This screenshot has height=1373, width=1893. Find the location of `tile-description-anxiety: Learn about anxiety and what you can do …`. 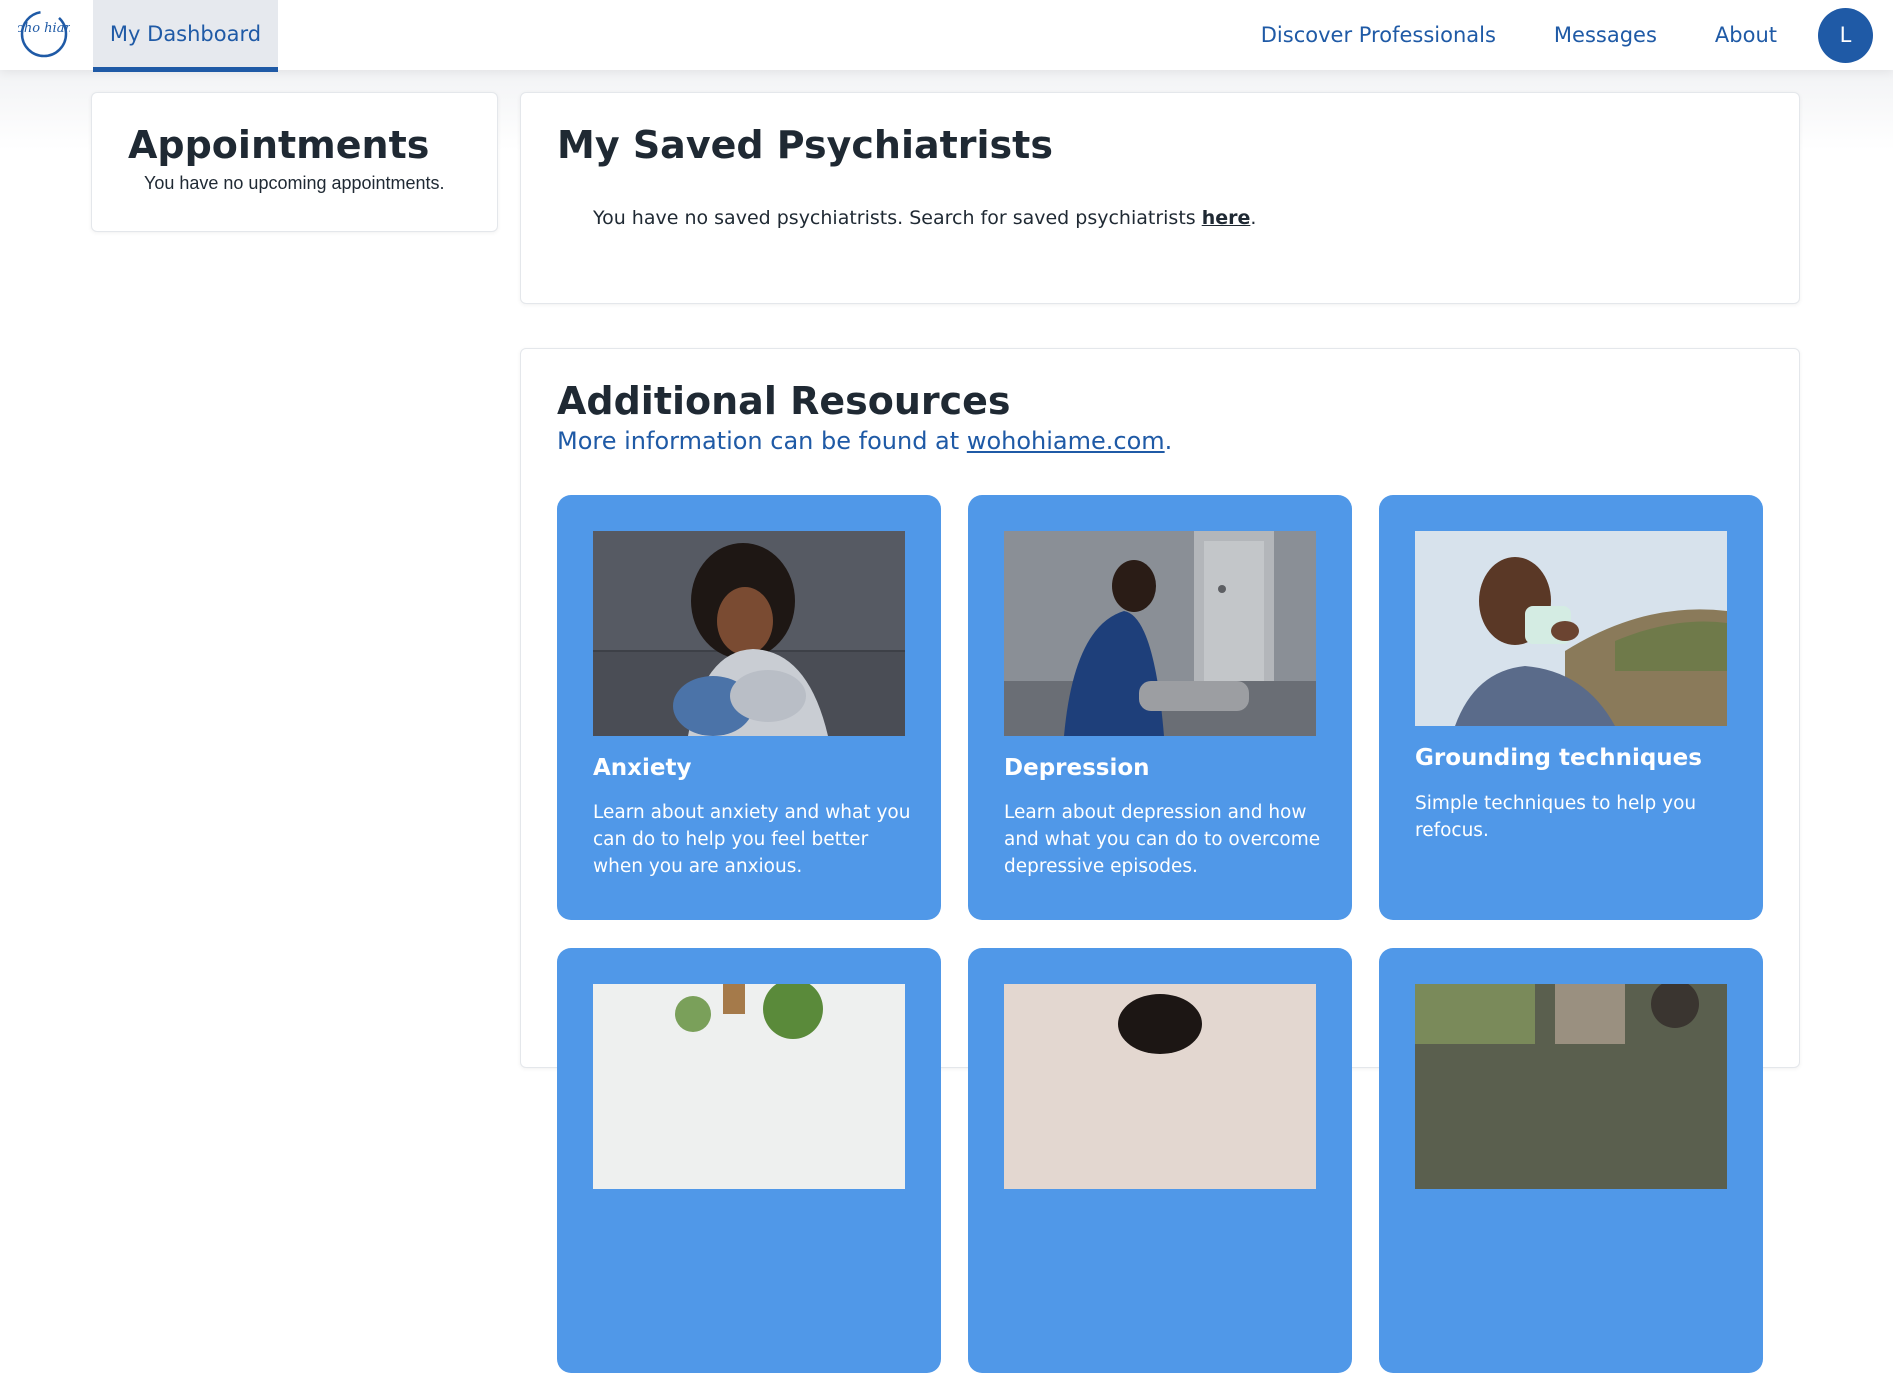

tile-description-anxiety: Learn about anxiety and what you can do … is located at coordinates (752, 839).